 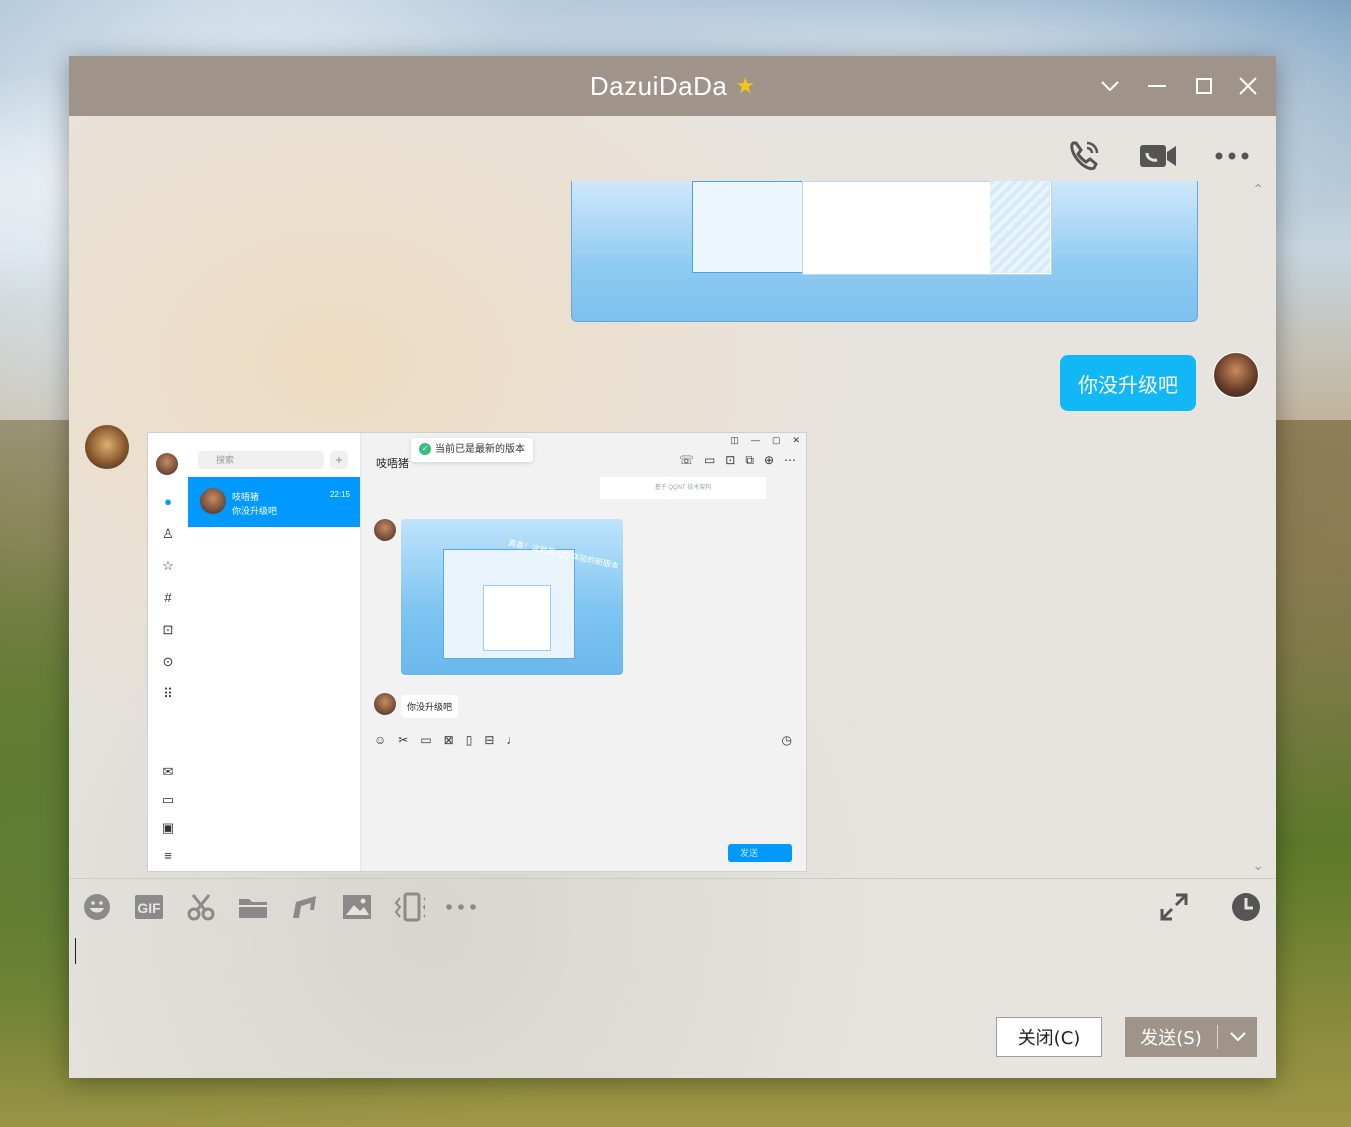 I want to click on shake-icon, so click(x=409, y=907).